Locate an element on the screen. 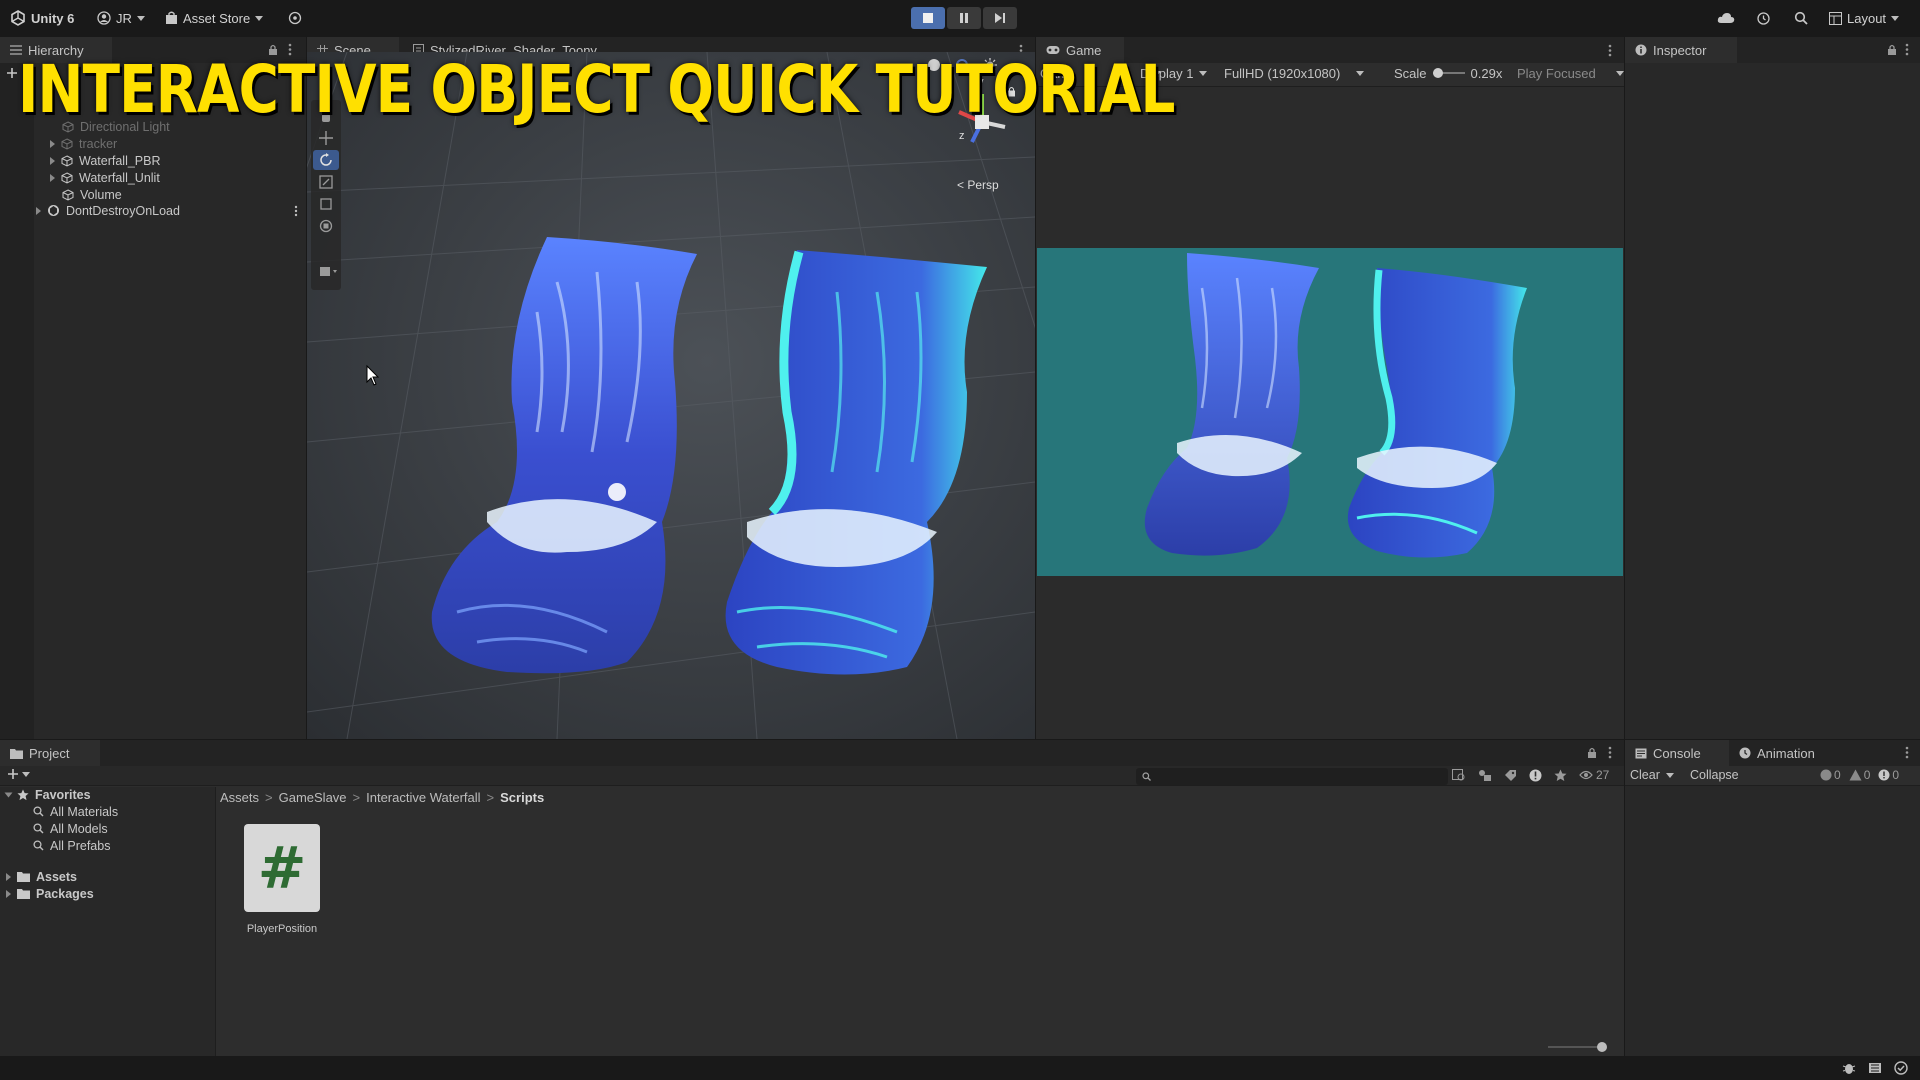 This screenshot has width=1920, height=1080. assets-root: Assets is located at coordinates (41, 876).